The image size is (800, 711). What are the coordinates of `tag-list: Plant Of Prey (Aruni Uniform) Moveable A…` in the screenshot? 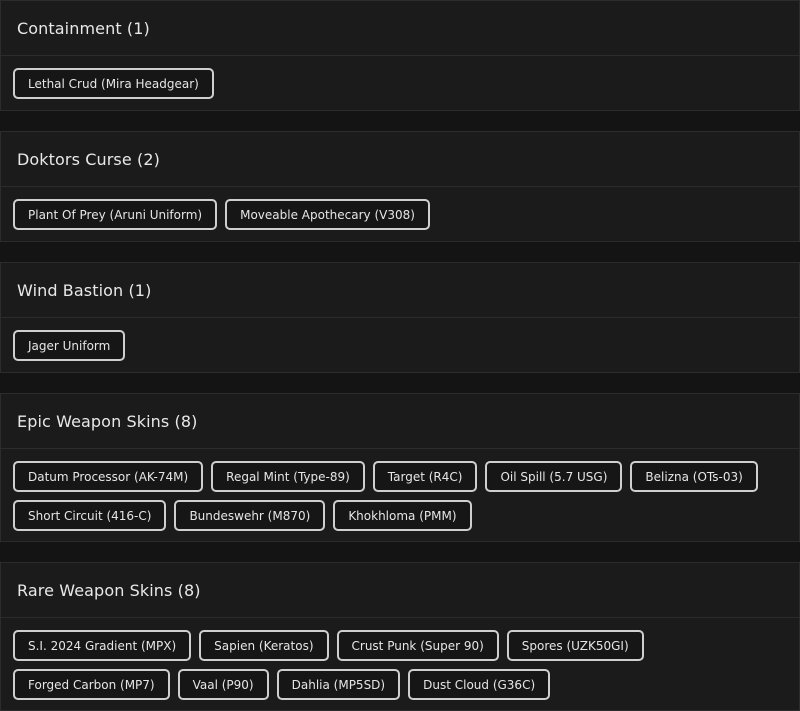 It's located at (400, 214).